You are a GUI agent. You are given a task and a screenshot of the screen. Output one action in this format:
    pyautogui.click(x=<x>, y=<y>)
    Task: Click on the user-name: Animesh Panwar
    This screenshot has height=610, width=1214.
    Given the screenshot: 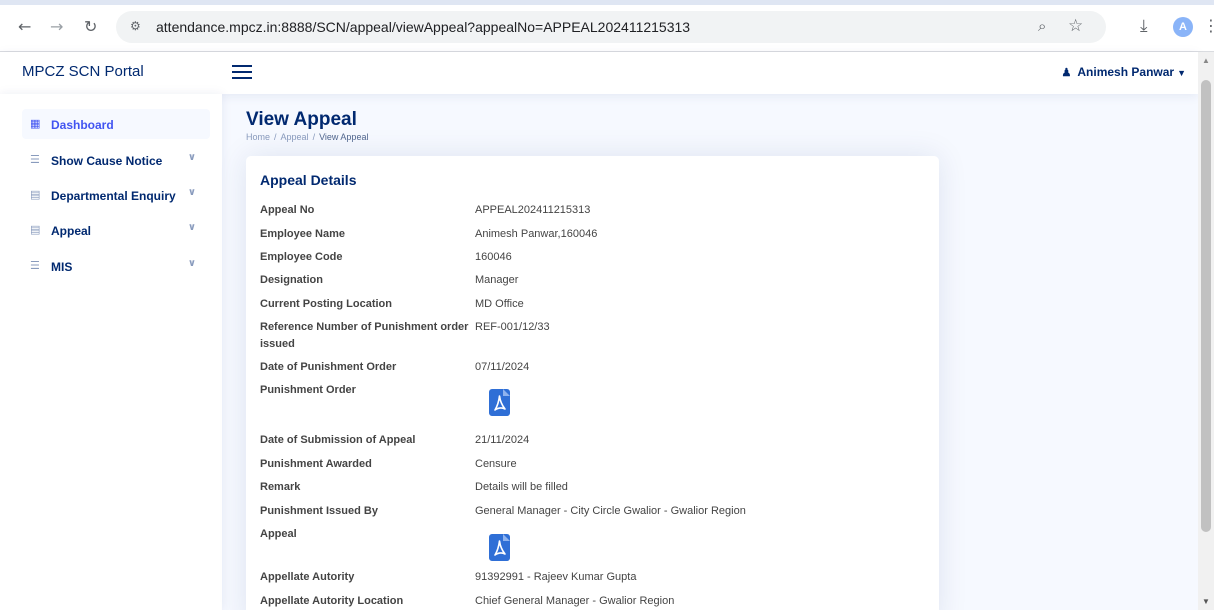 What is the action you would take?
    pyautogui.click(x=1126, y=72)
    